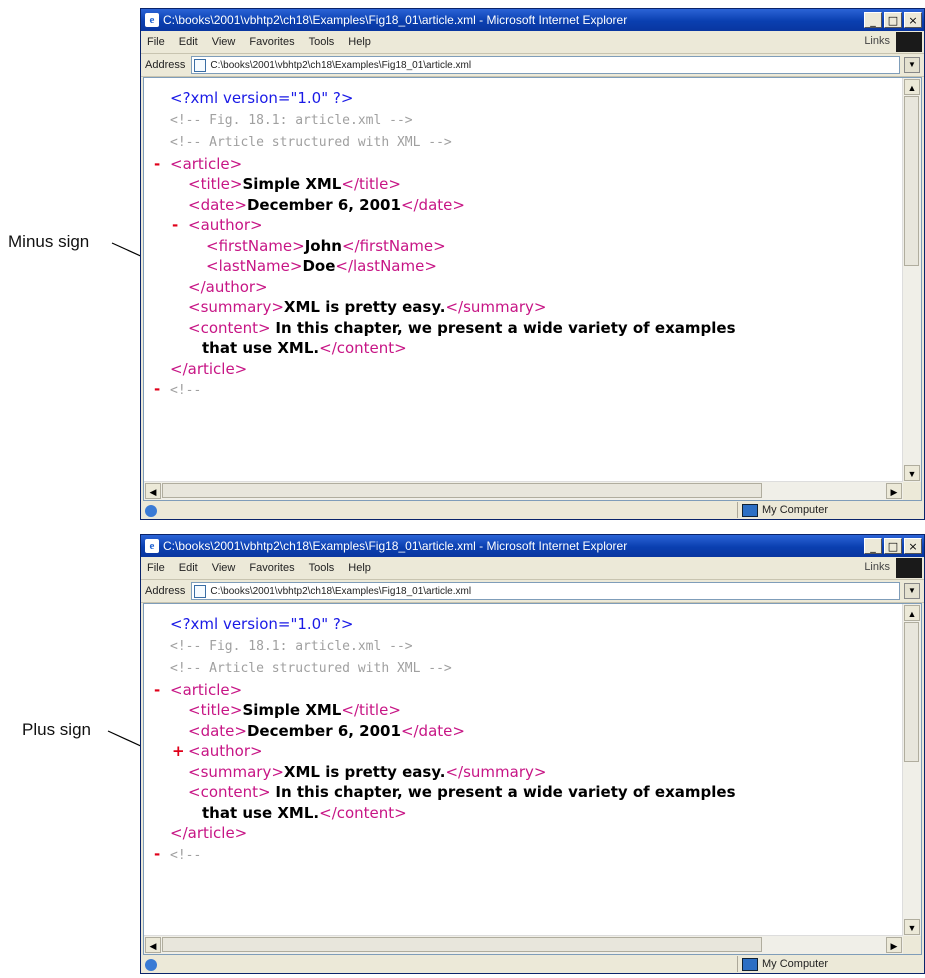 Image resolution: width=925 pixels, height=978 pixels. I want to click on zone-label: My Computer, so click(795, 964).